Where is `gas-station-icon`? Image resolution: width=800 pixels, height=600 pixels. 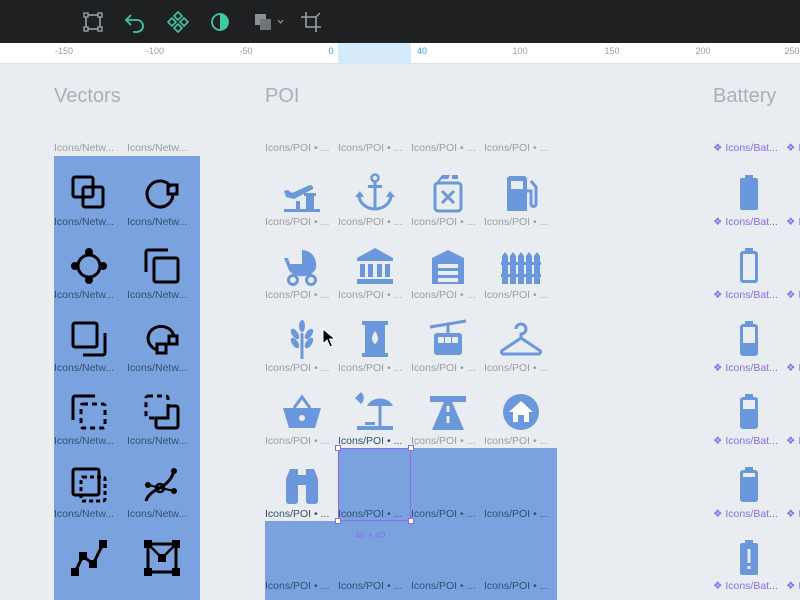 gas-station-icon is located at coordinates (521, 193).